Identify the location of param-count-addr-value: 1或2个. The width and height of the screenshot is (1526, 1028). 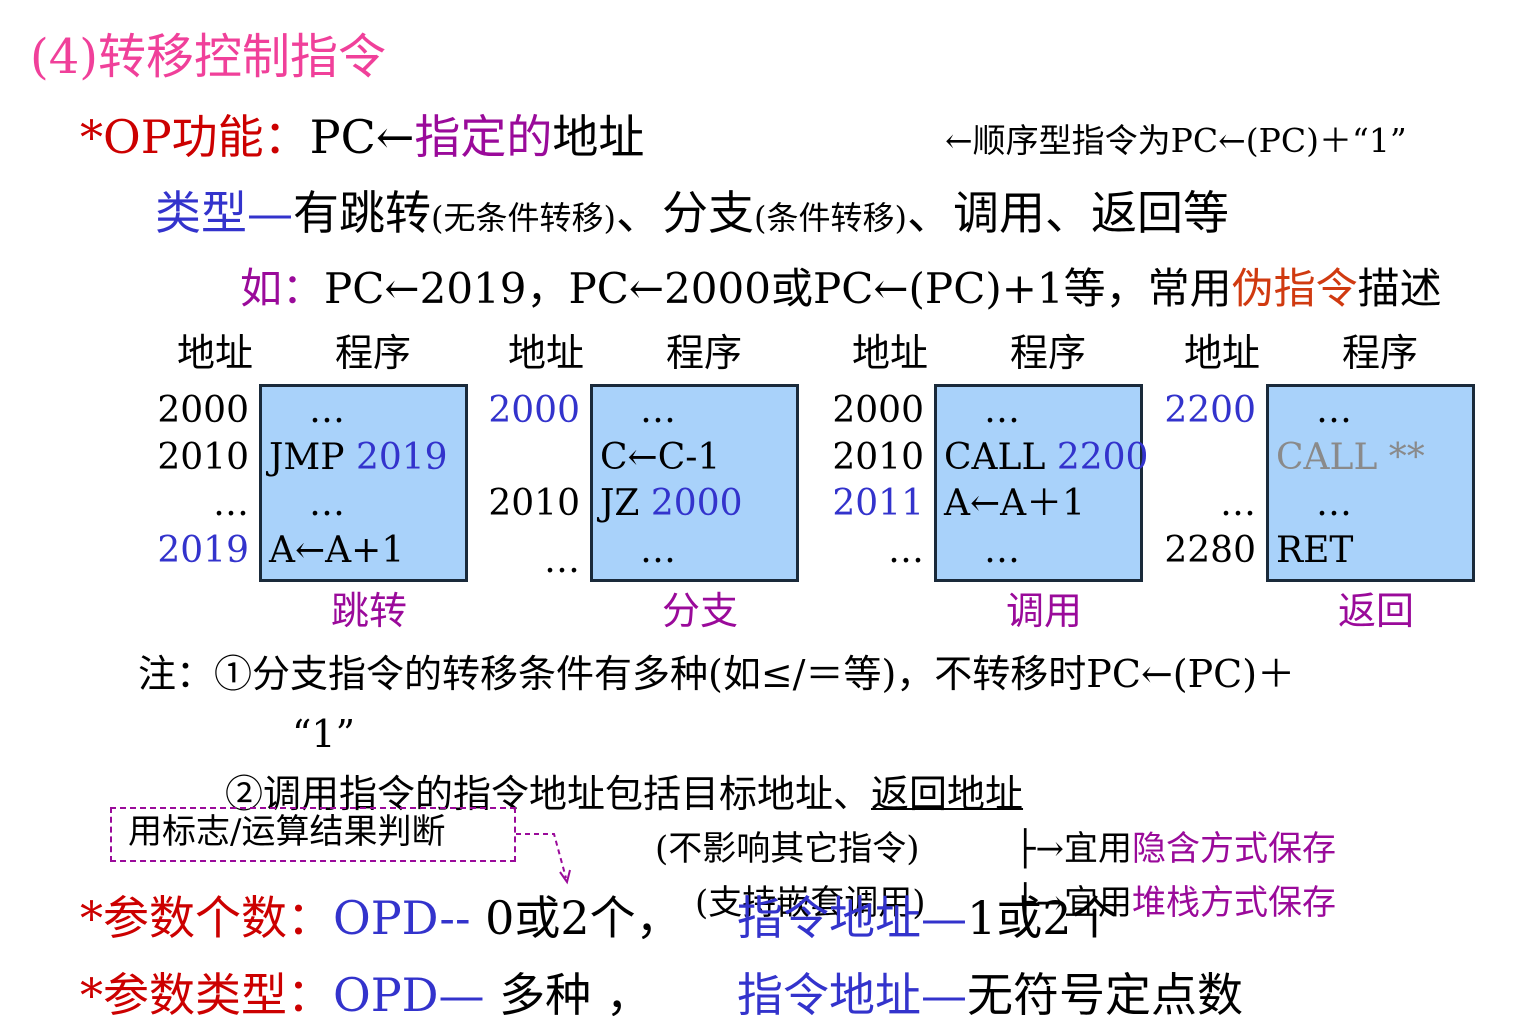
(1042, 918).